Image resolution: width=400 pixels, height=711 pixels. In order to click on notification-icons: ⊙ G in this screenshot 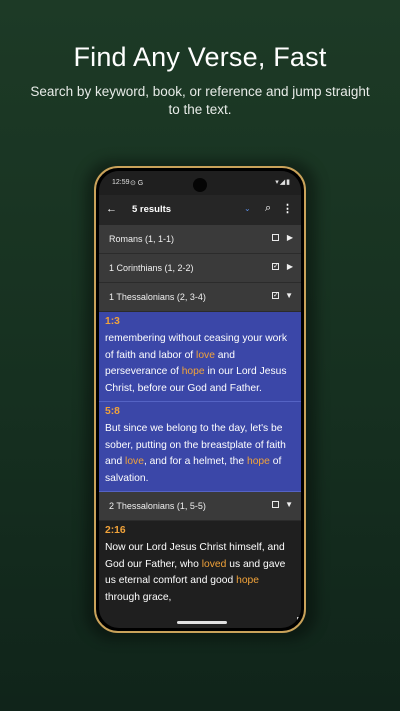, I will do `click(137, 183)`.